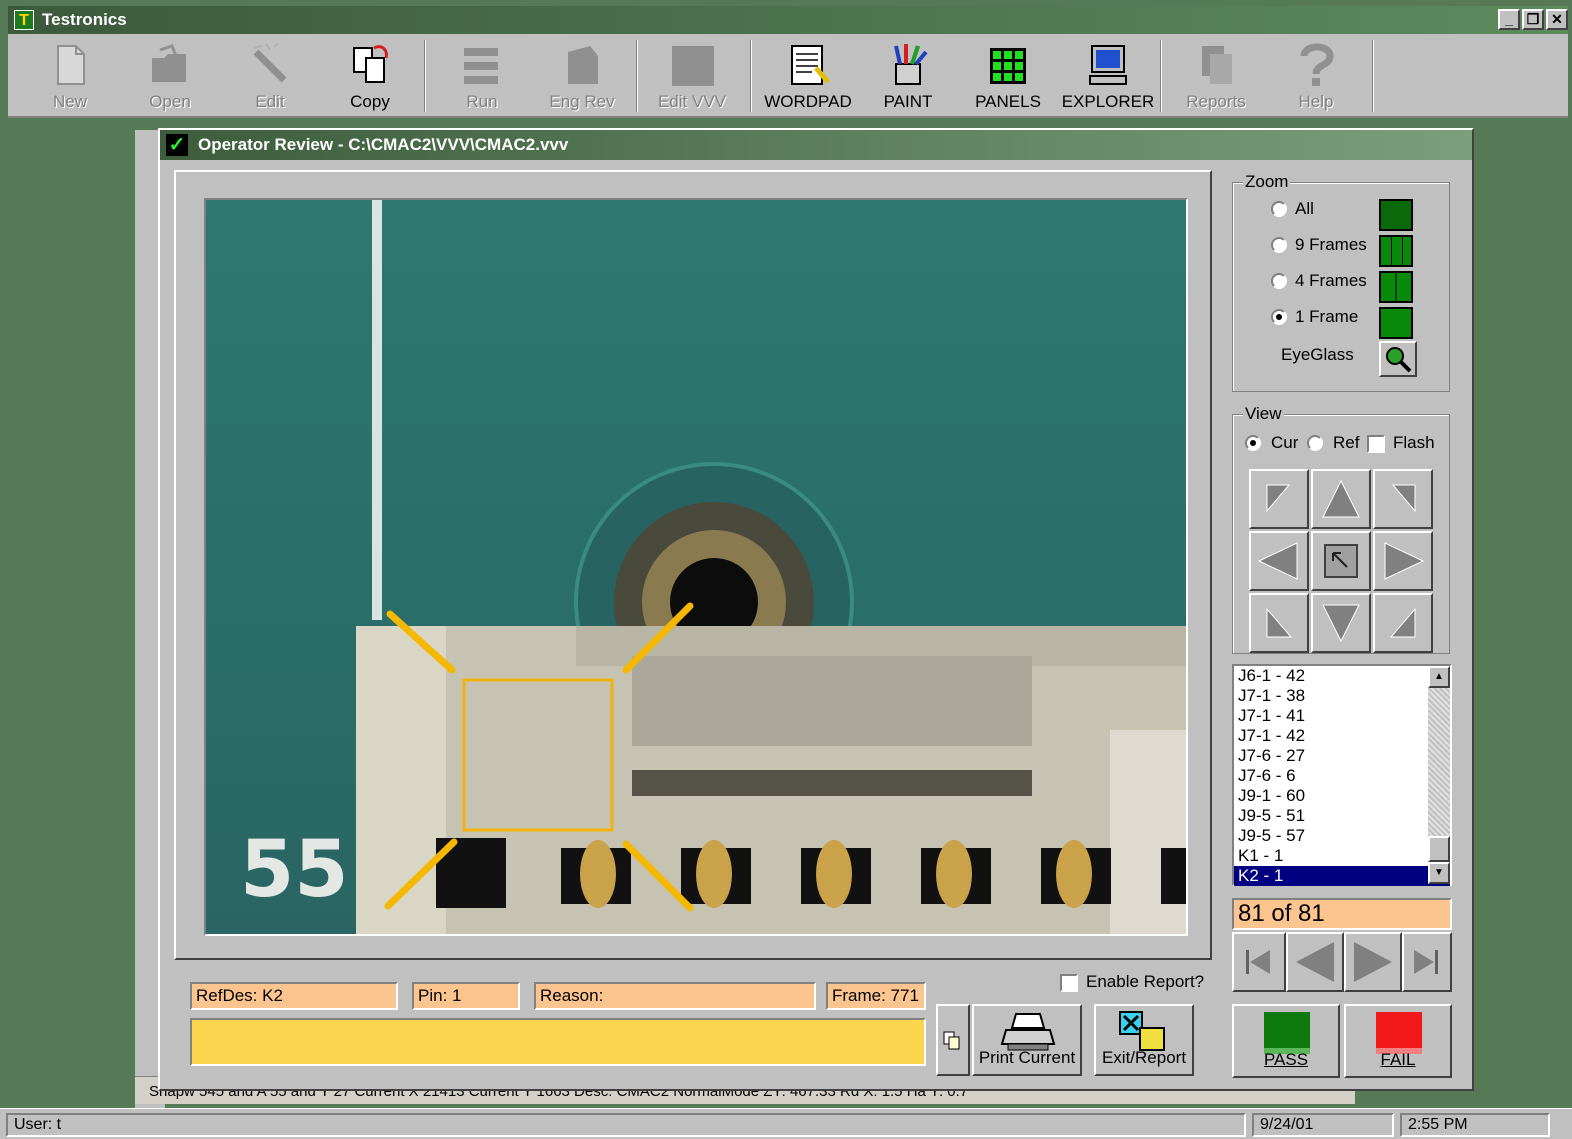  Describe the element at coordinates (1027, 1040) in the screenshot. I see `print-current-button: Print Current` at that location.